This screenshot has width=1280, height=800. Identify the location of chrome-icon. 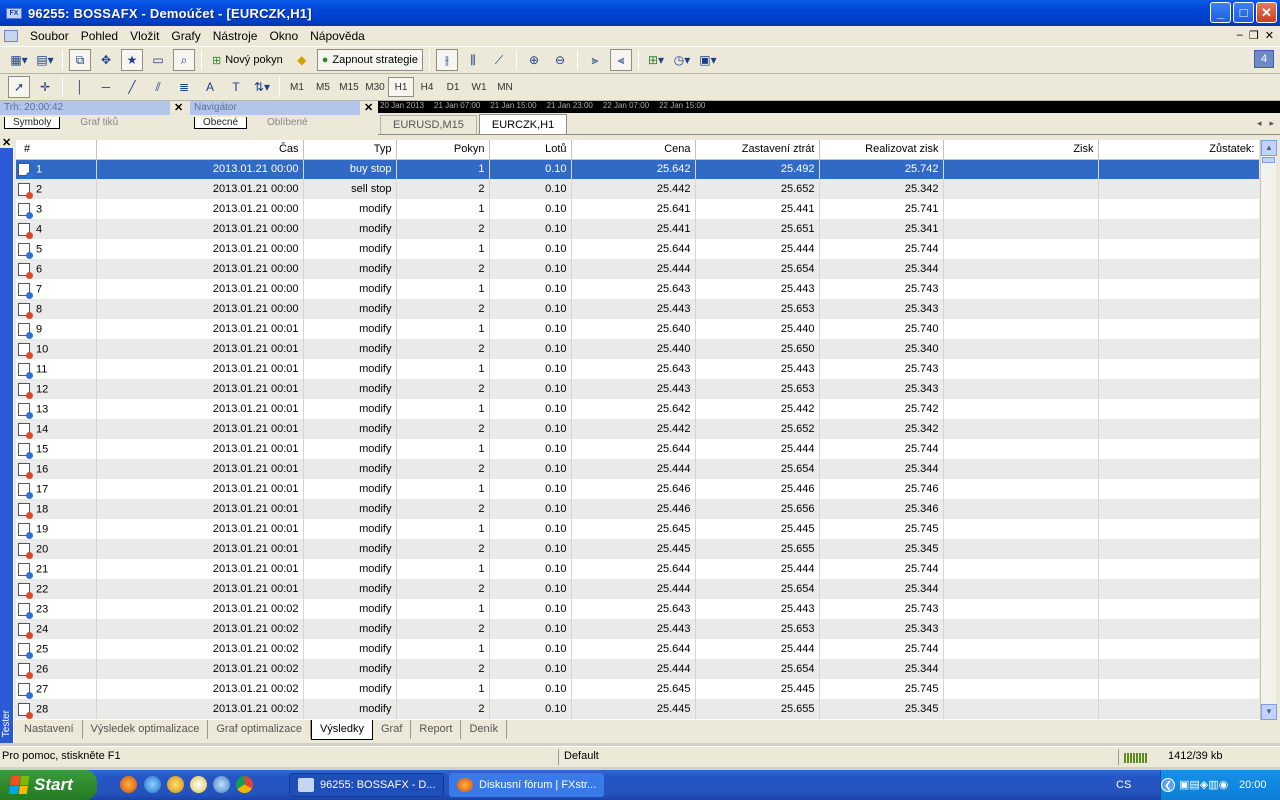
(244, 784).